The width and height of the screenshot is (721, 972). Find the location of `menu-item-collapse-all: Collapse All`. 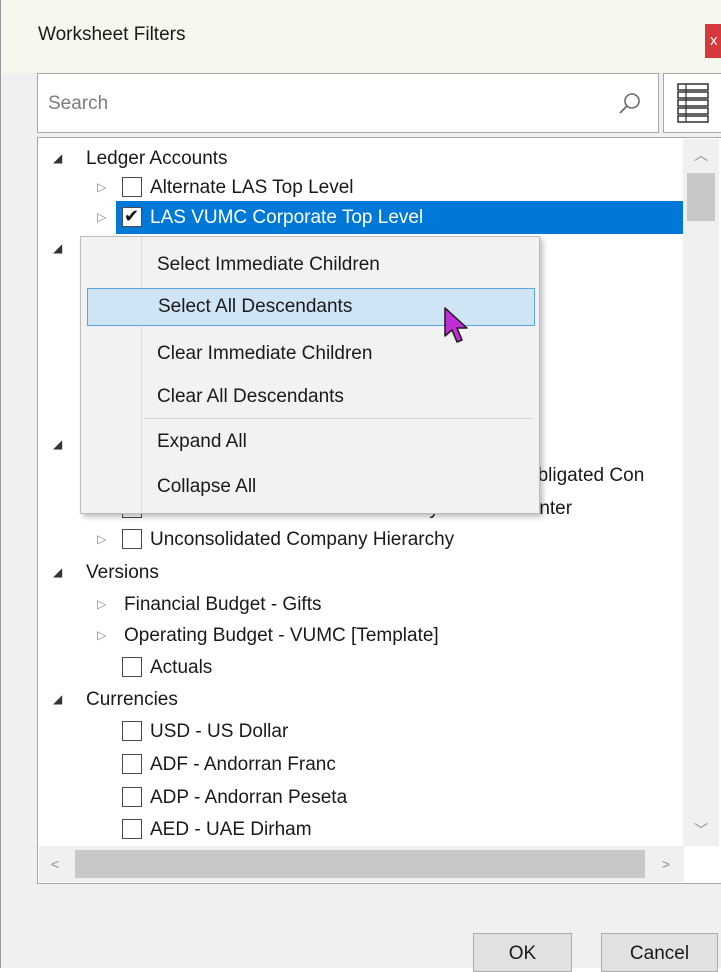

menu-item-collapse-all: Collapse All is located at coordinates (338, 487).